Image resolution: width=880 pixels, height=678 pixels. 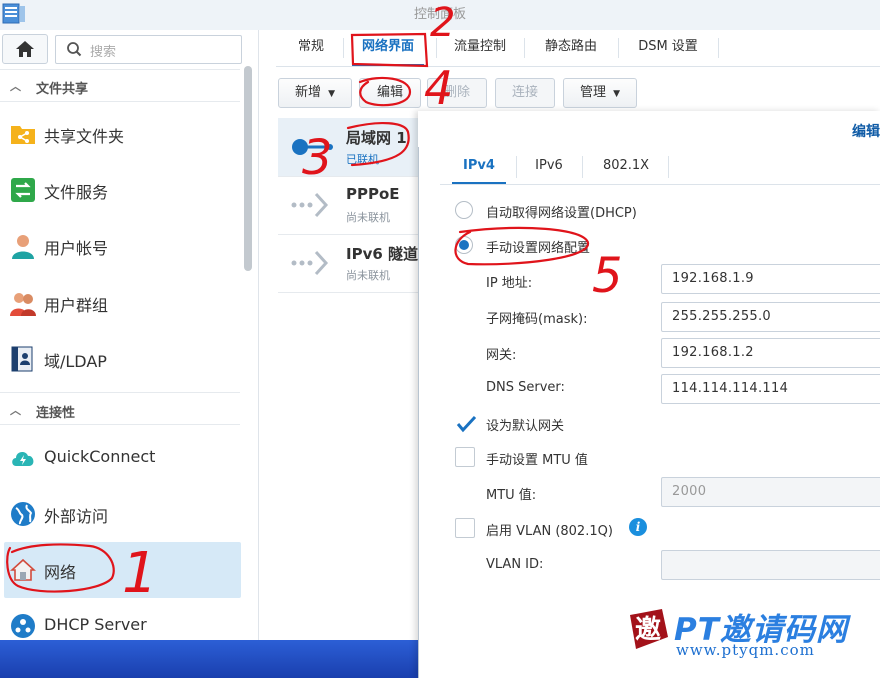 I want to click on sidebar-item-domain-ldap: 域/LDAP, so click(x=120, y=359).